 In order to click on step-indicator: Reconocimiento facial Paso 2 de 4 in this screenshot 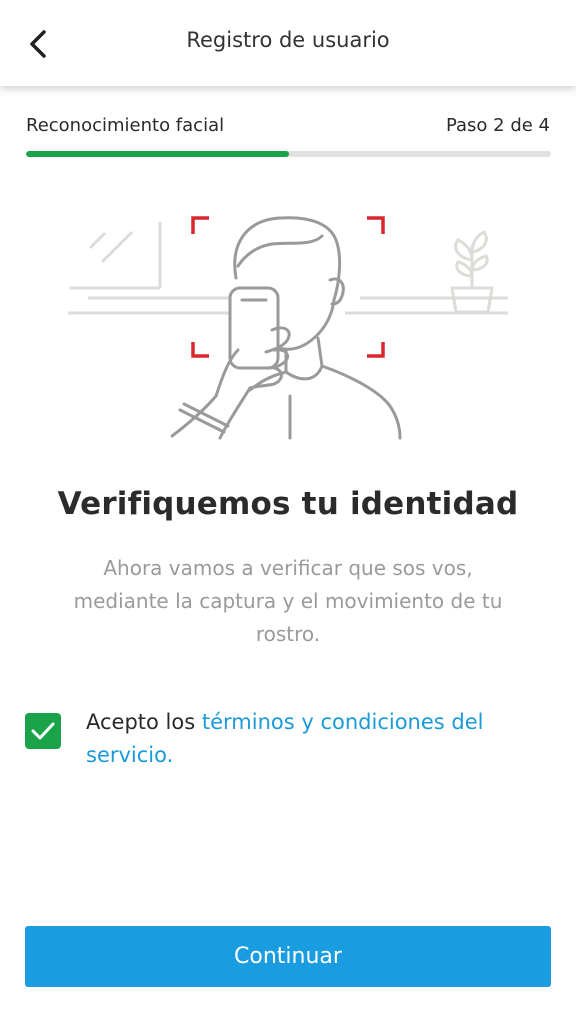, I will do `click(288, 125)`.